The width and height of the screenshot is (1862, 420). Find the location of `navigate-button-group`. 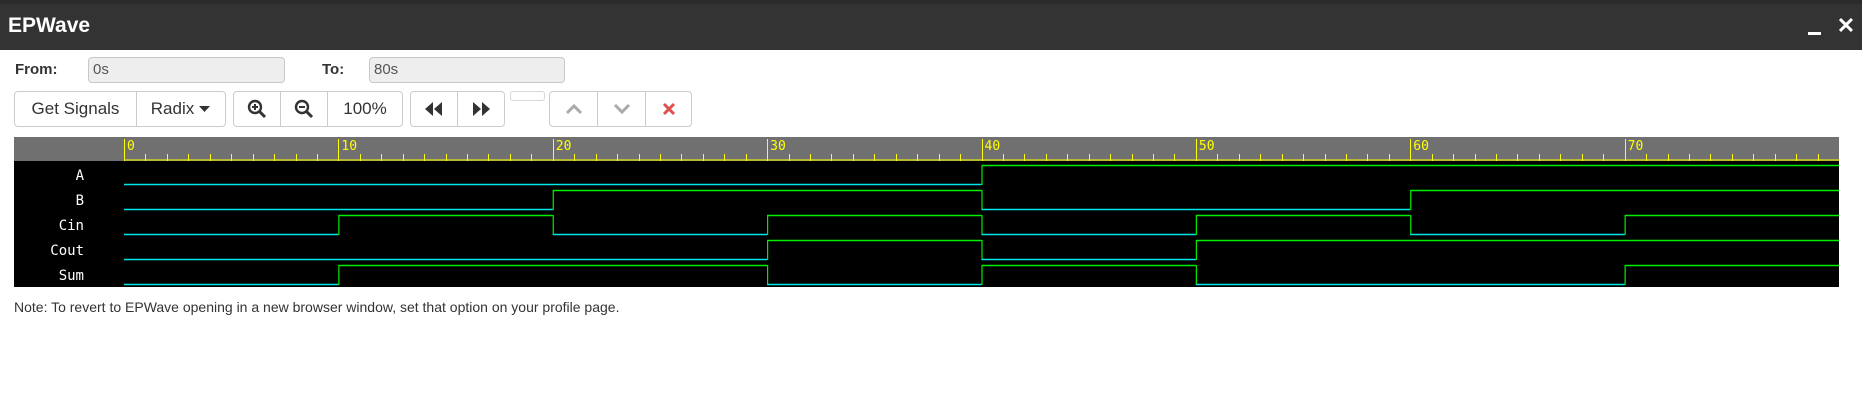

navigate-button-group is located at coordinates (457, 109).